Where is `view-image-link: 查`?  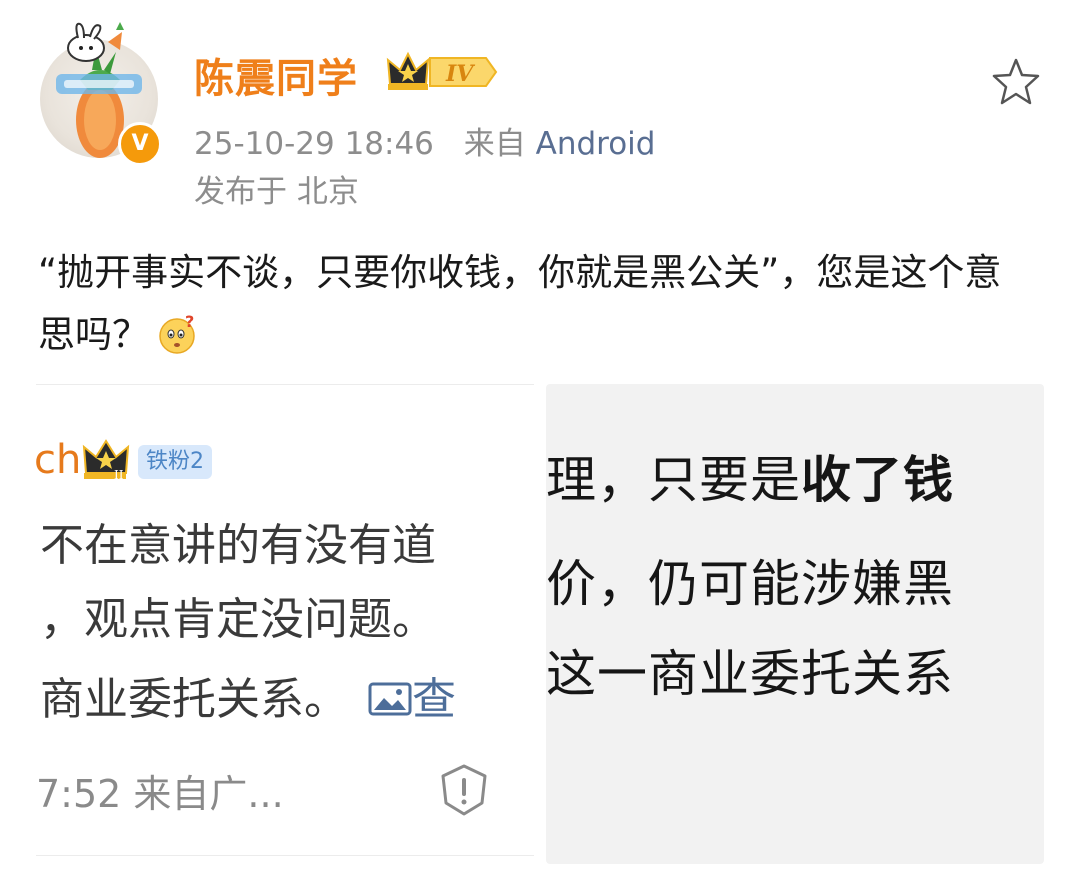
view-image-link: 查 is located at coordinates (434, 699).